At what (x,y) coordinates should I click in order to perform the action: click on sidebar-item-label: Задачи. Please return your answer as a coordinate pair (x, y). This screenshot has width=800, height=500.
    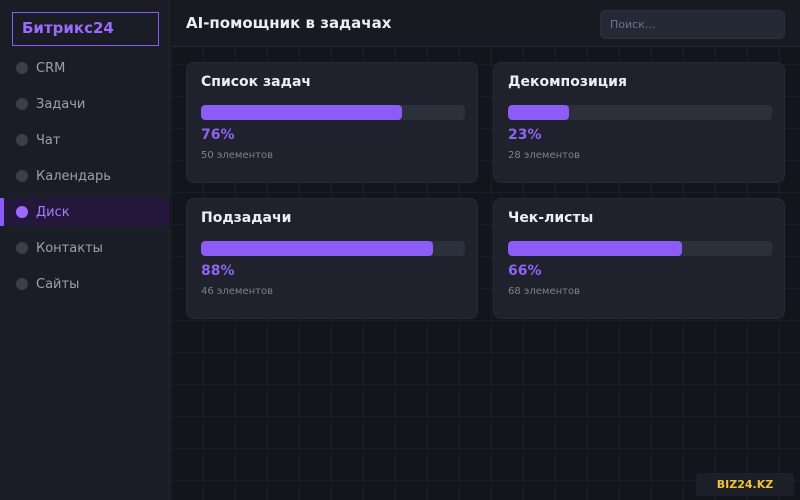
    Looking at the image, I should click on (61, 104).